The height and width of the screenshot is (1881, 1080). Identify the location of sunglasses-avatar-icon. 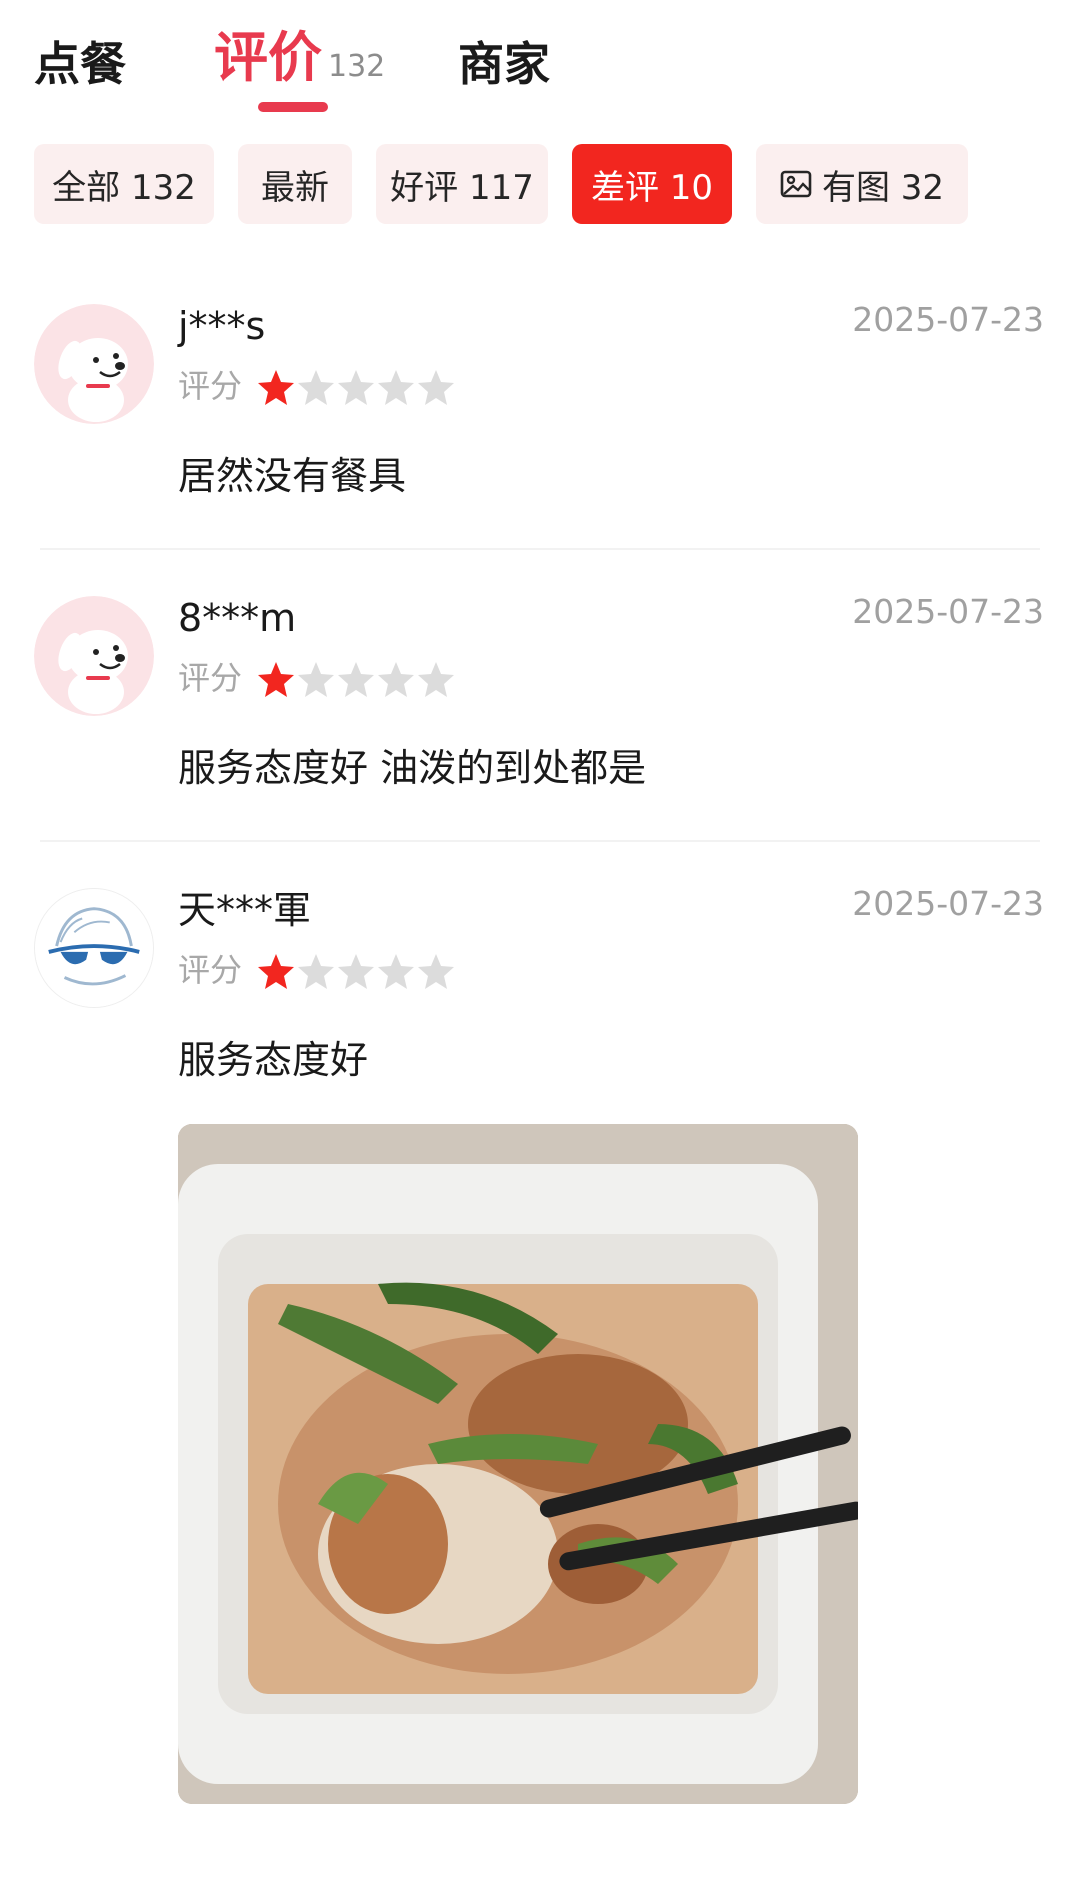
(94, 948).